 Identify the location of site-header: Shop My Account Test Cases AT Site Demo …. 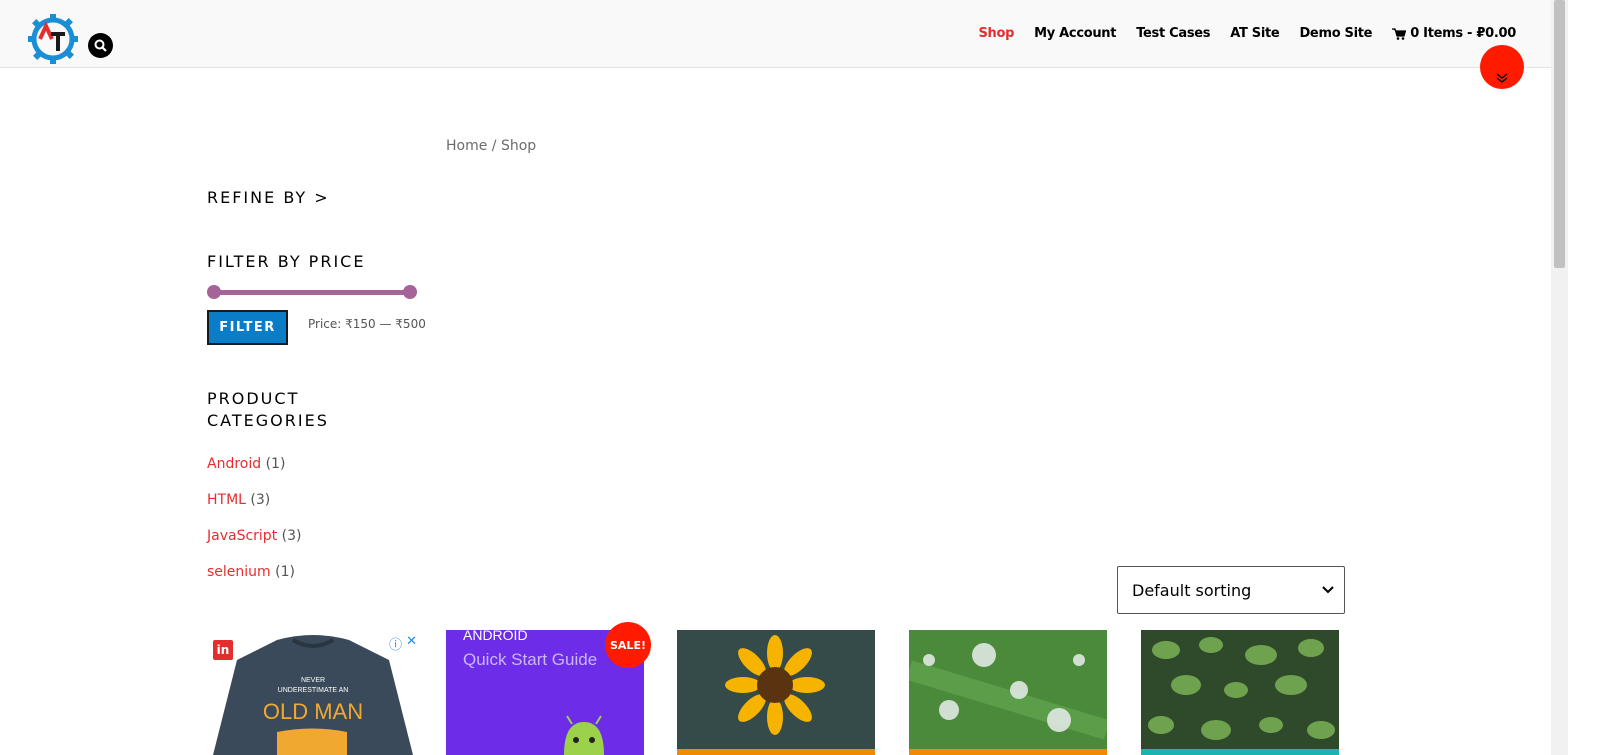
(784, 34).